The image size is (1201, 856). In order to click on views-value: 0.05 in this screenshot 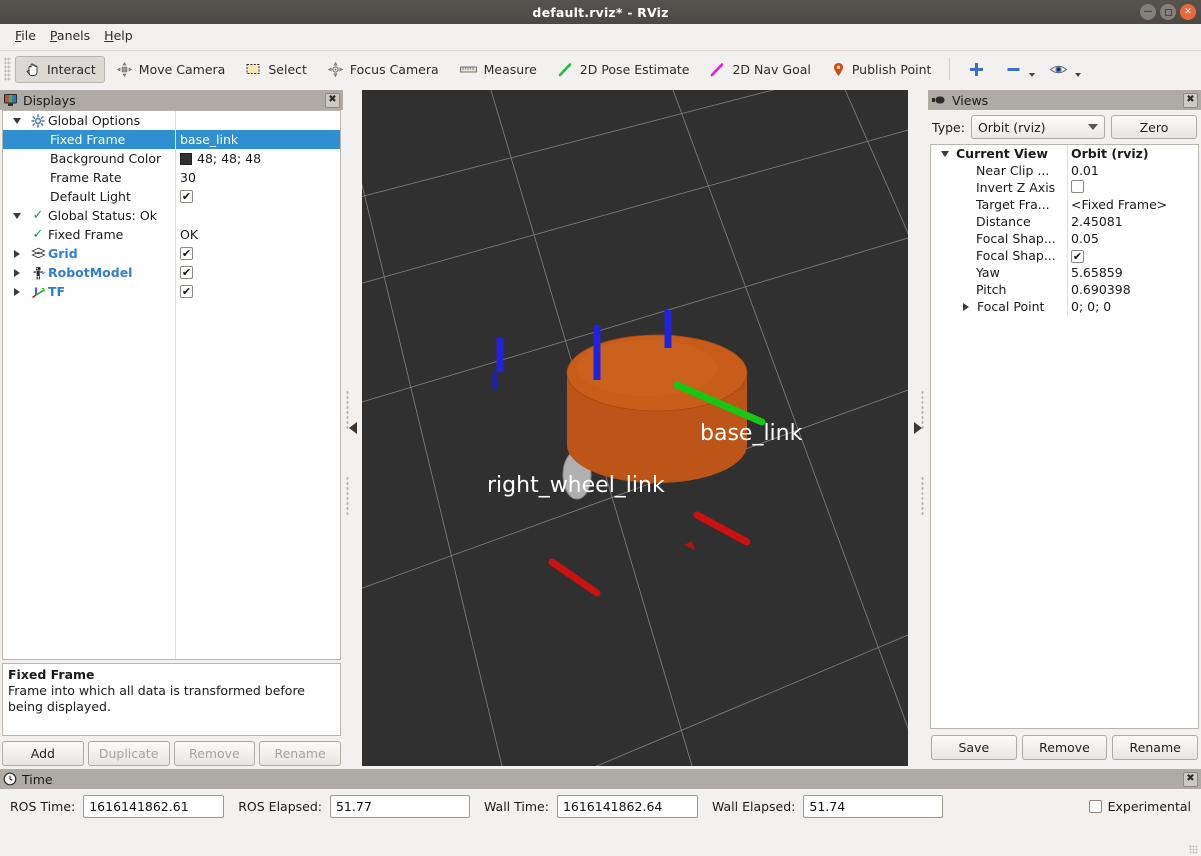, I will do `click(1132, 238)`.